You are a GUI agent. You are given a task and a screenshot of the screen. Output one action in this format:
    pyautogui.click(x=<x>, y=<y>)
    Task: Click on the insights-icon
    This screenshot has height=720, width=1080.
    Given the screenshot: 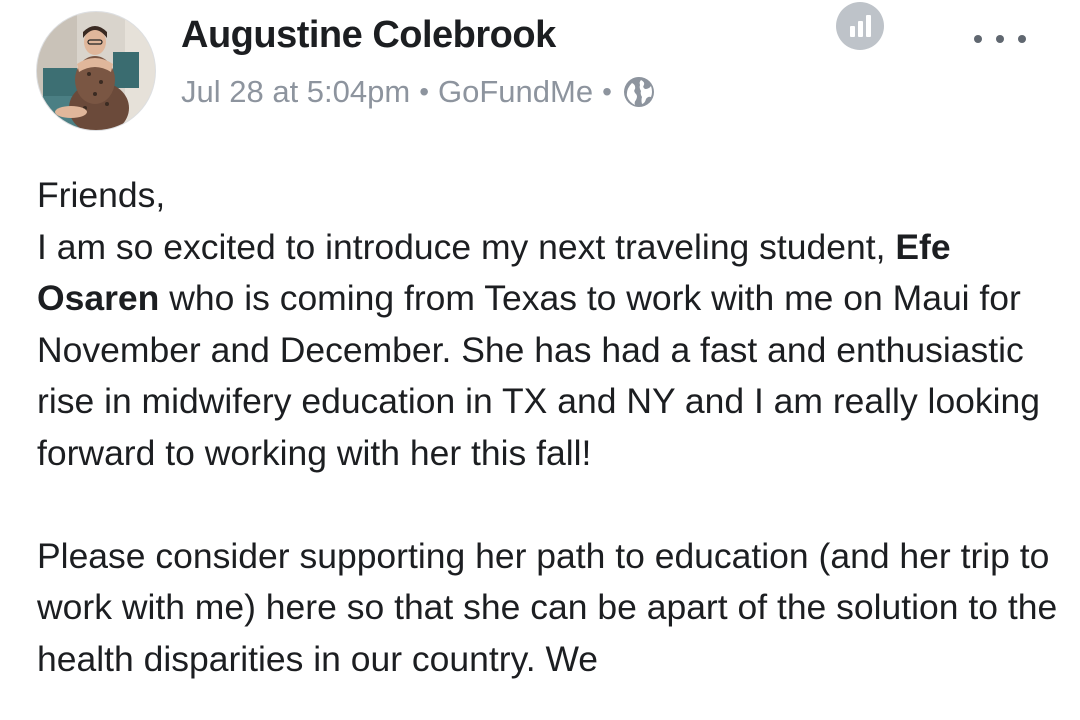 What is the action you would take?
    pyautogui.click(x=860, y=26)
    